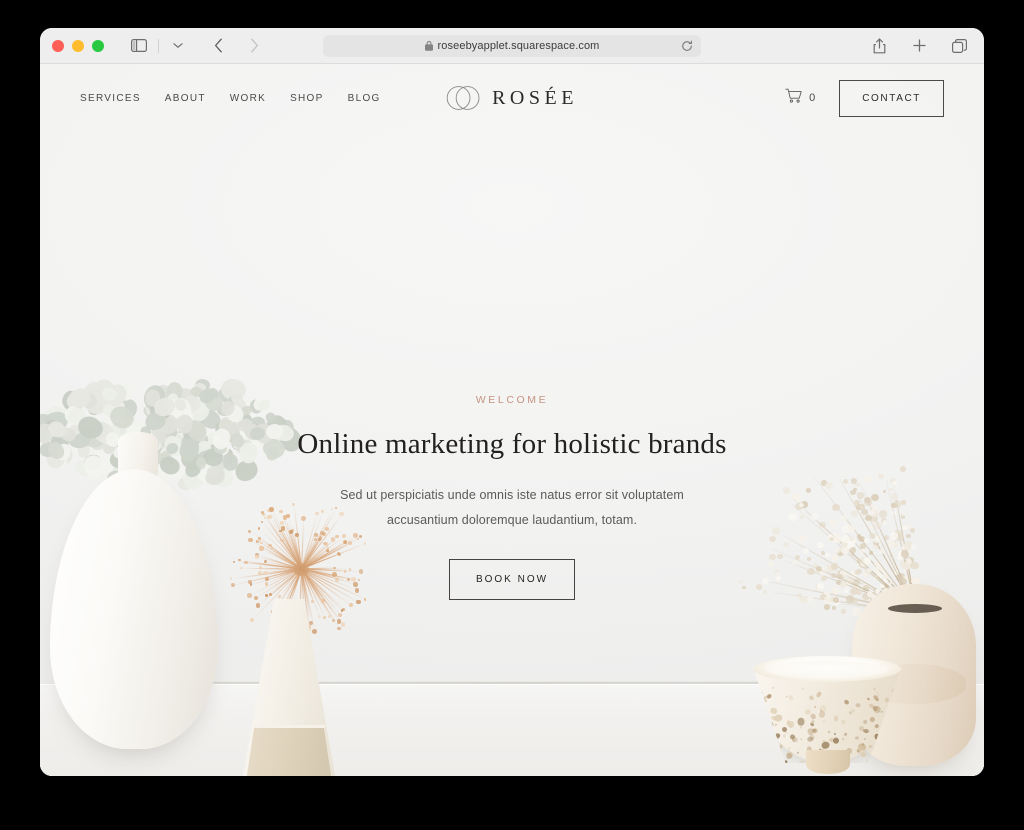 This screenshot has width=1024, height=830. I want to click on two-overlapping-circles-logo-icon, so click(463, 98).